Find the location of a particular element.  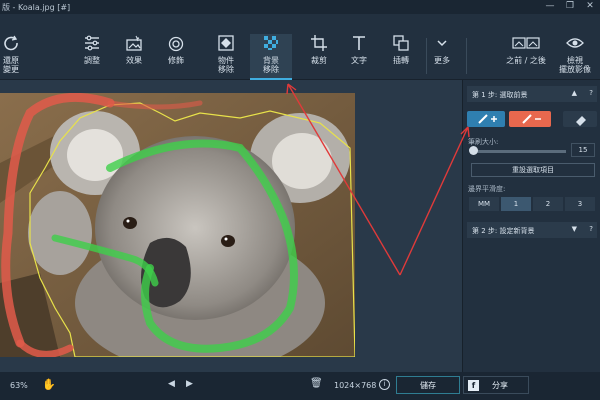

status-bar: 63% ✋ ◀ ▶ 🗑 1024×768 i 儲存 f 分享 is located at coordinates (300, 386).